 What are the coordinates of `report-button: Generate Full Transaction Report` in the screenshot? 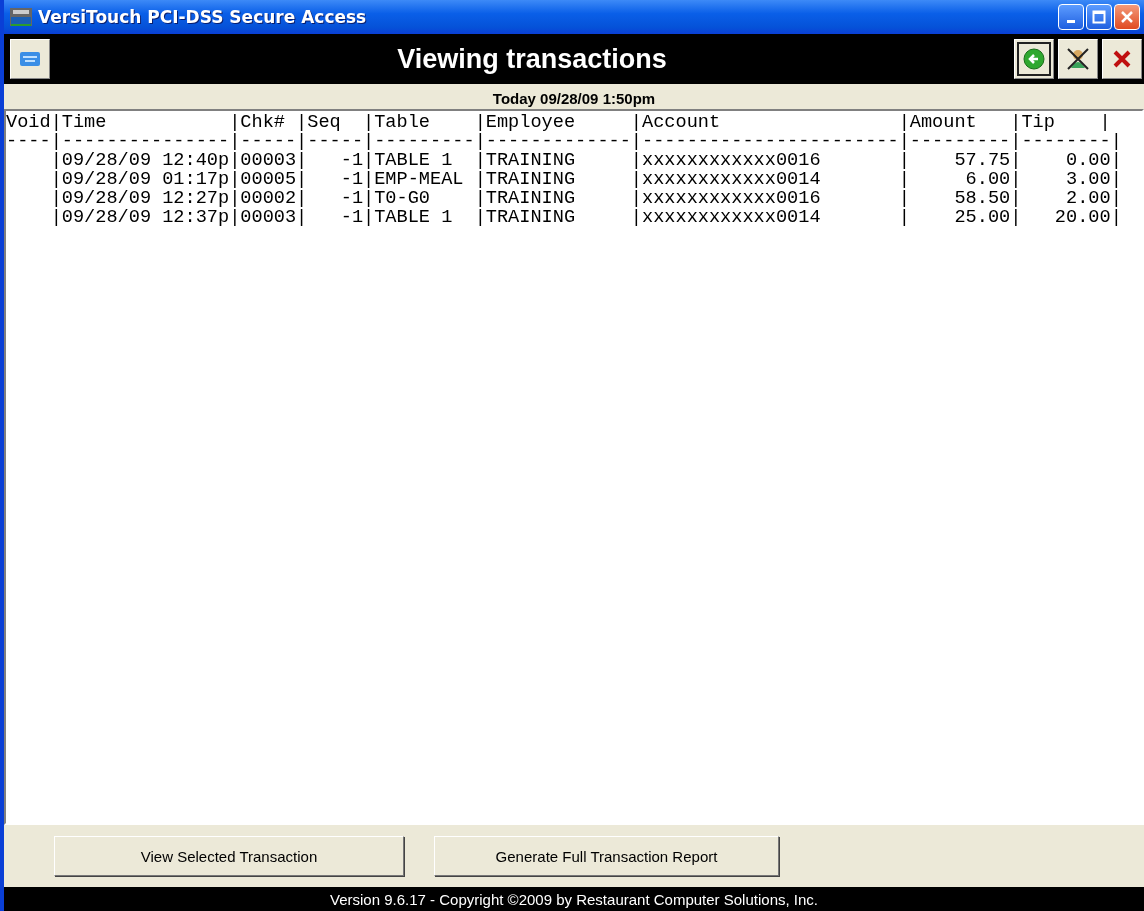 It's located at (606, 856).